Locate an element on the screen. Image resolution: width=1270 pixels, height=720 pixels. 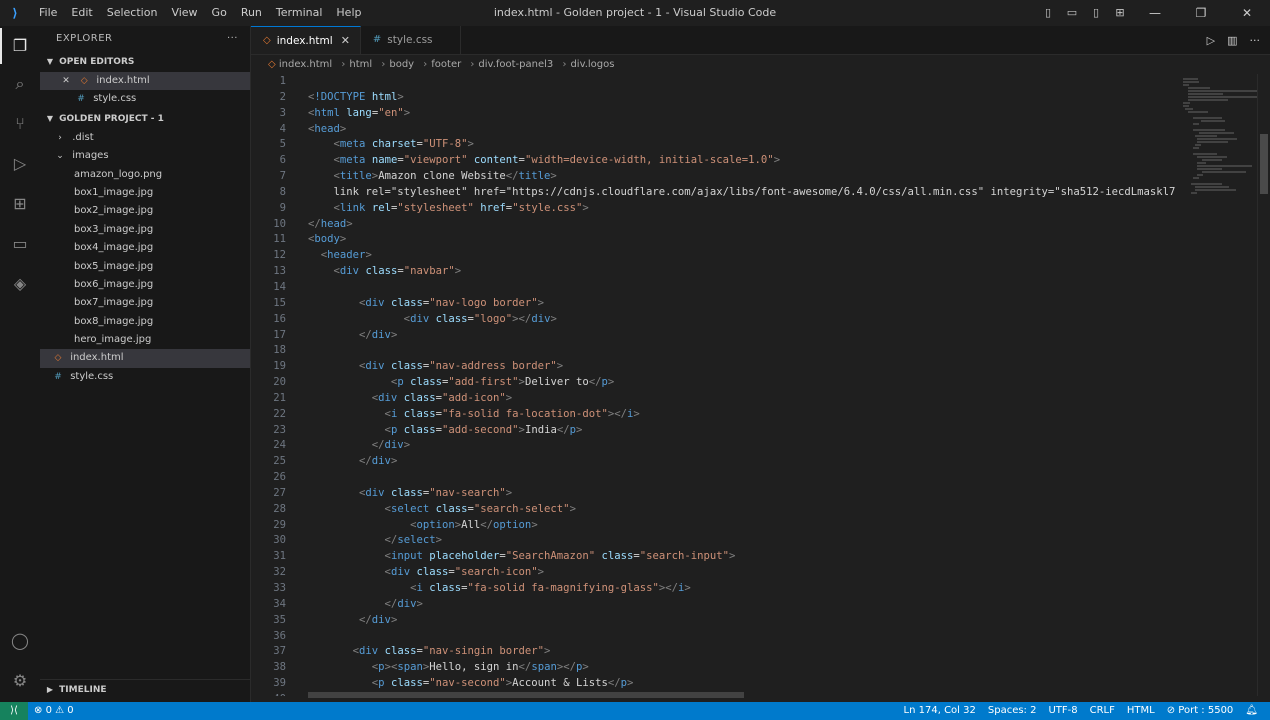
code-line: 19 <div class="nav-address border"> is located at coordinates (716, 367).